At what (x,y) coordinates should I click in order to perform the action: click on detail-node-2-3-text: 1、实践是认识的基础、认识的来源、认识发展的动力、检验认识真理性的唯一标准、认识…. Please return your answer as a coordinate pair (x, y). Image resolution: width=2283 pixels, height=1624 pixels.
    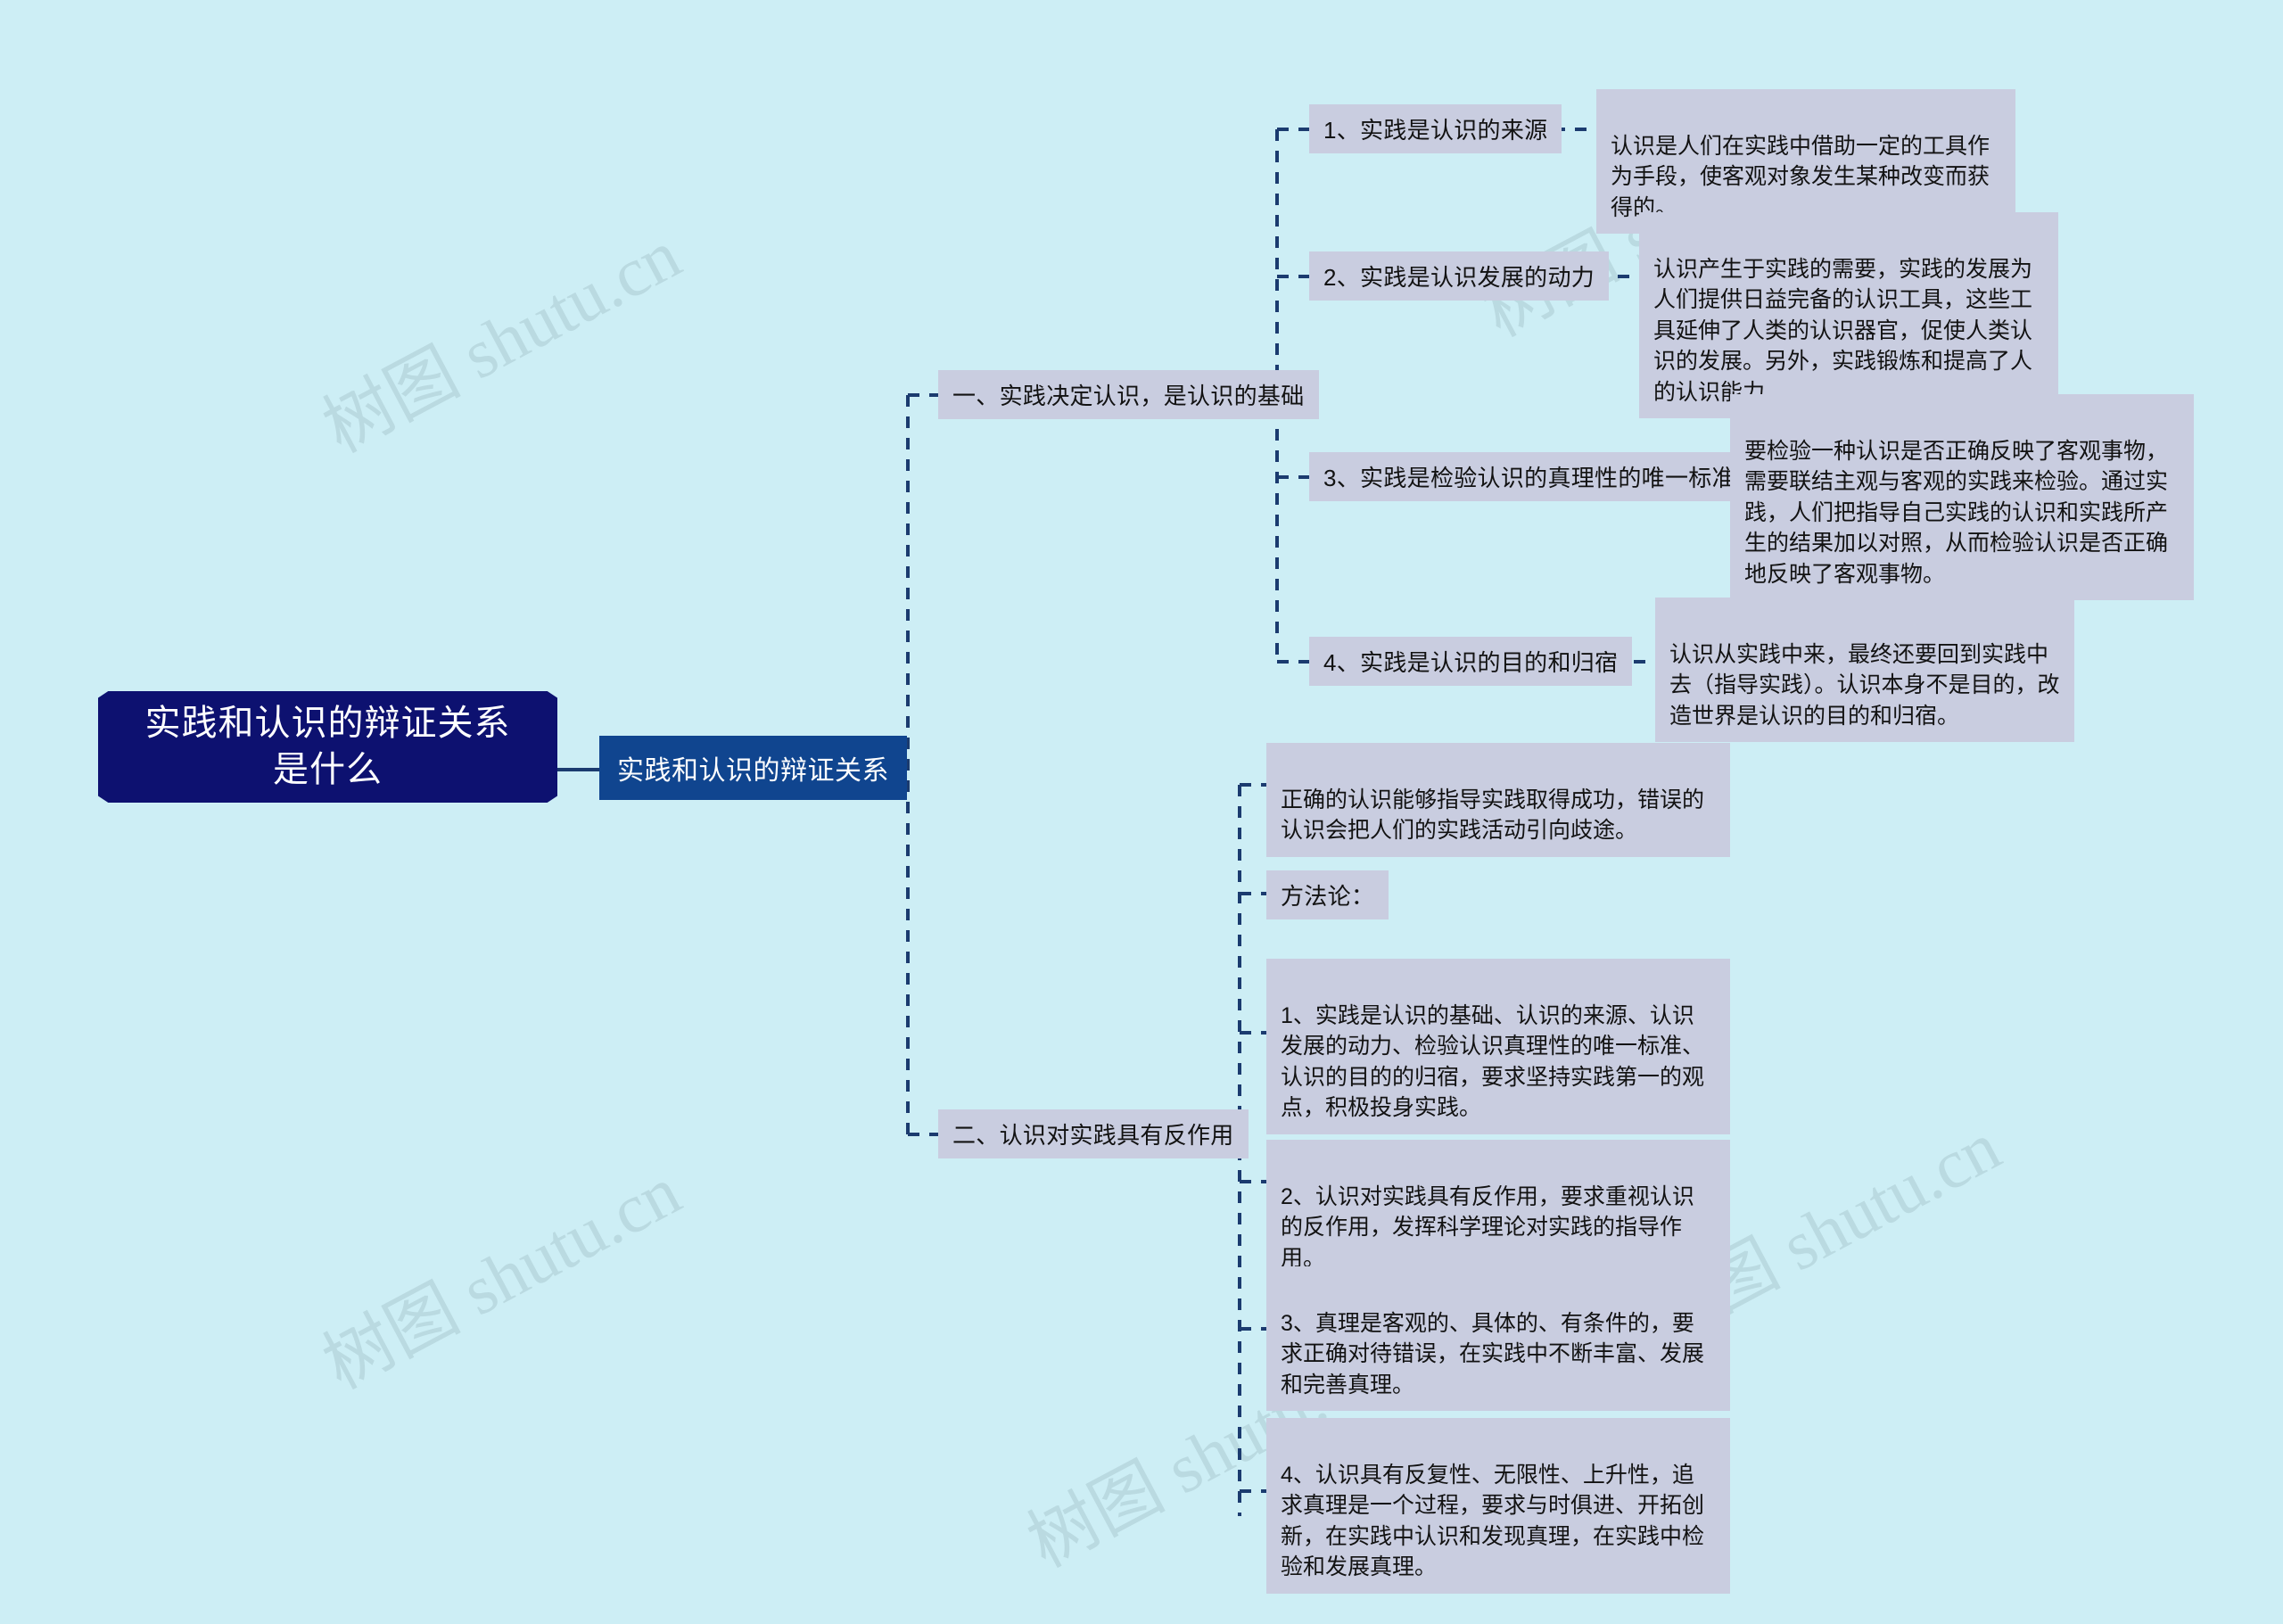
    Looking at the image, I should click on (1493, 1061).